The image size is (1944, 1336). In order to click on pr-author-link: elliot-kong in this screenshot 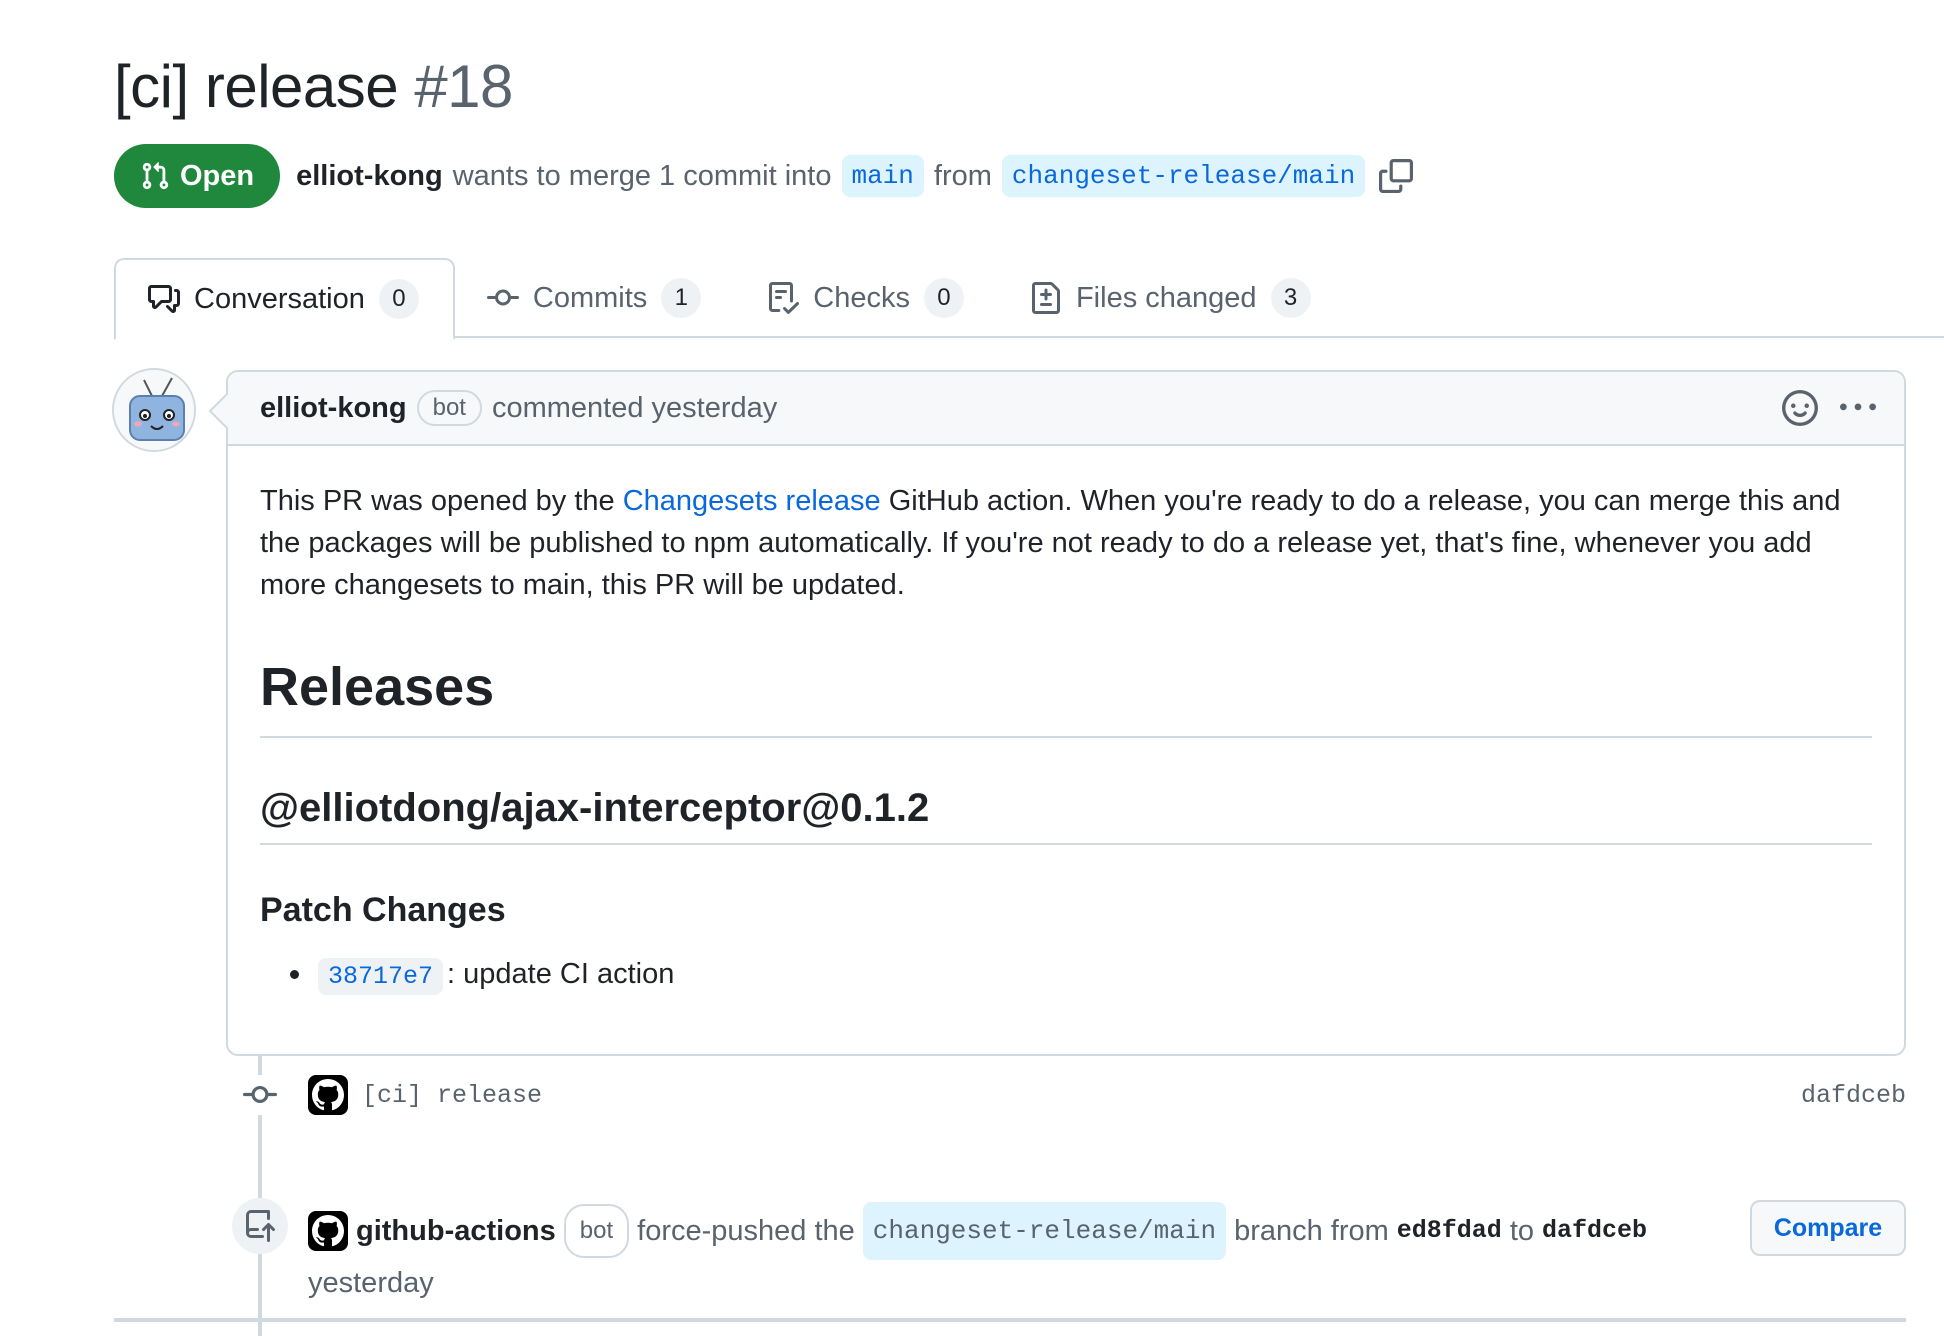, I will do `click(369, 176)`.